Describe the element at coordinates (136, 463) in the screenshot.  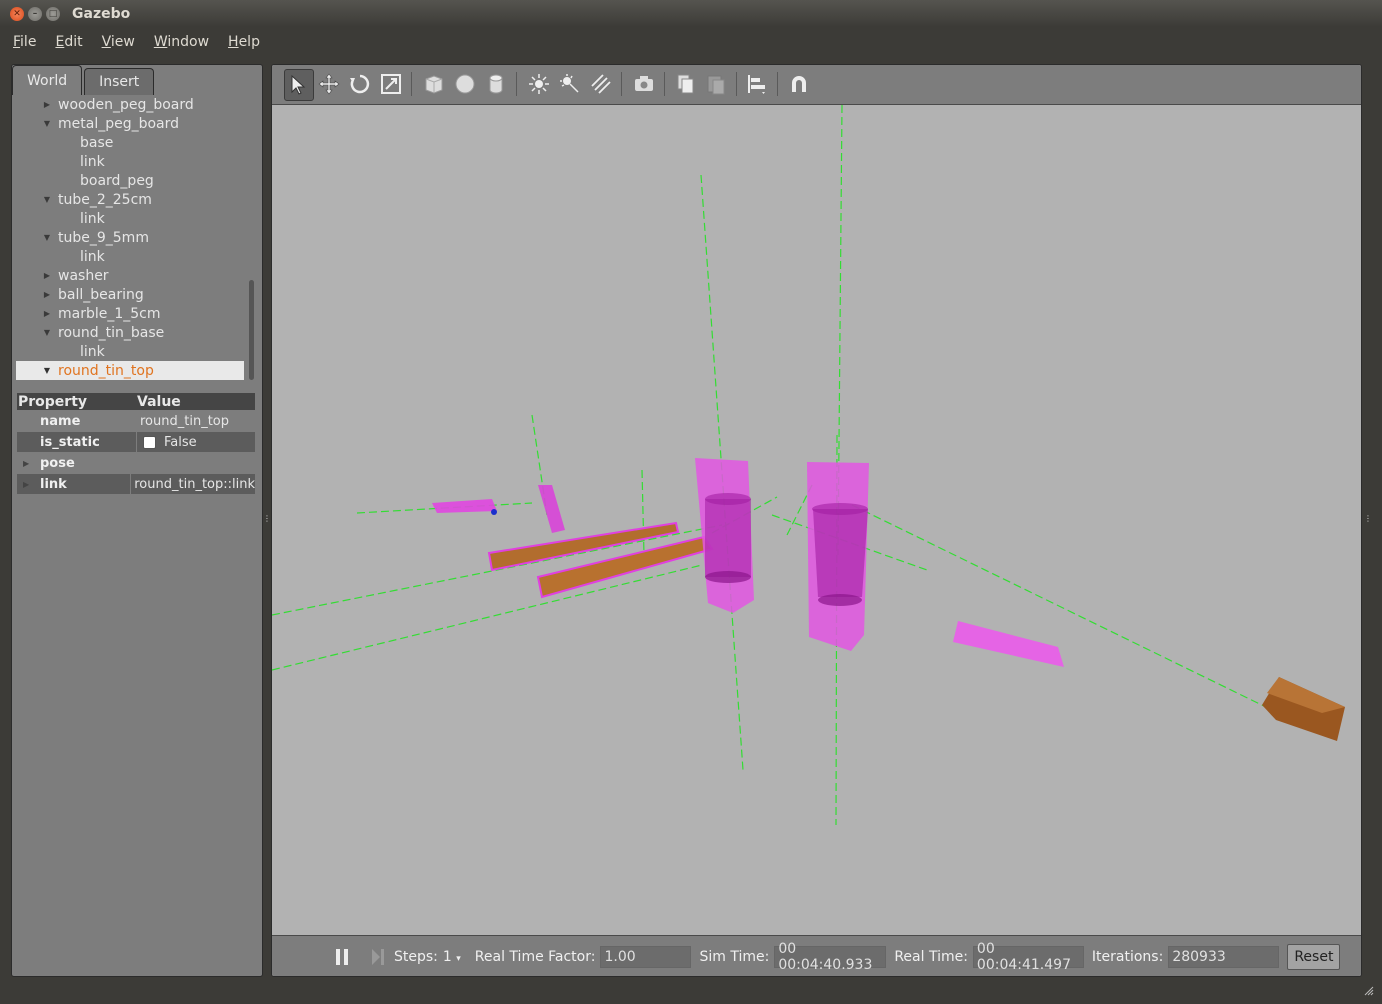
I see `property-row-pose: ▶ pose` at that location.